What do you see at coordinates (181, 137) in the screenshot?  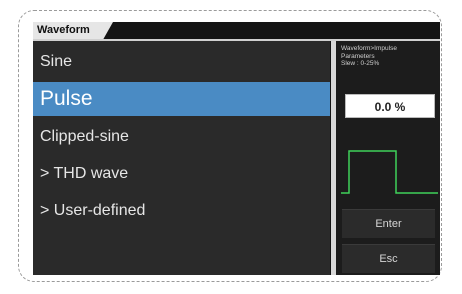 I see `menu-item-clipped-sine: Clipped-sine` at bounding box center [181, 137].